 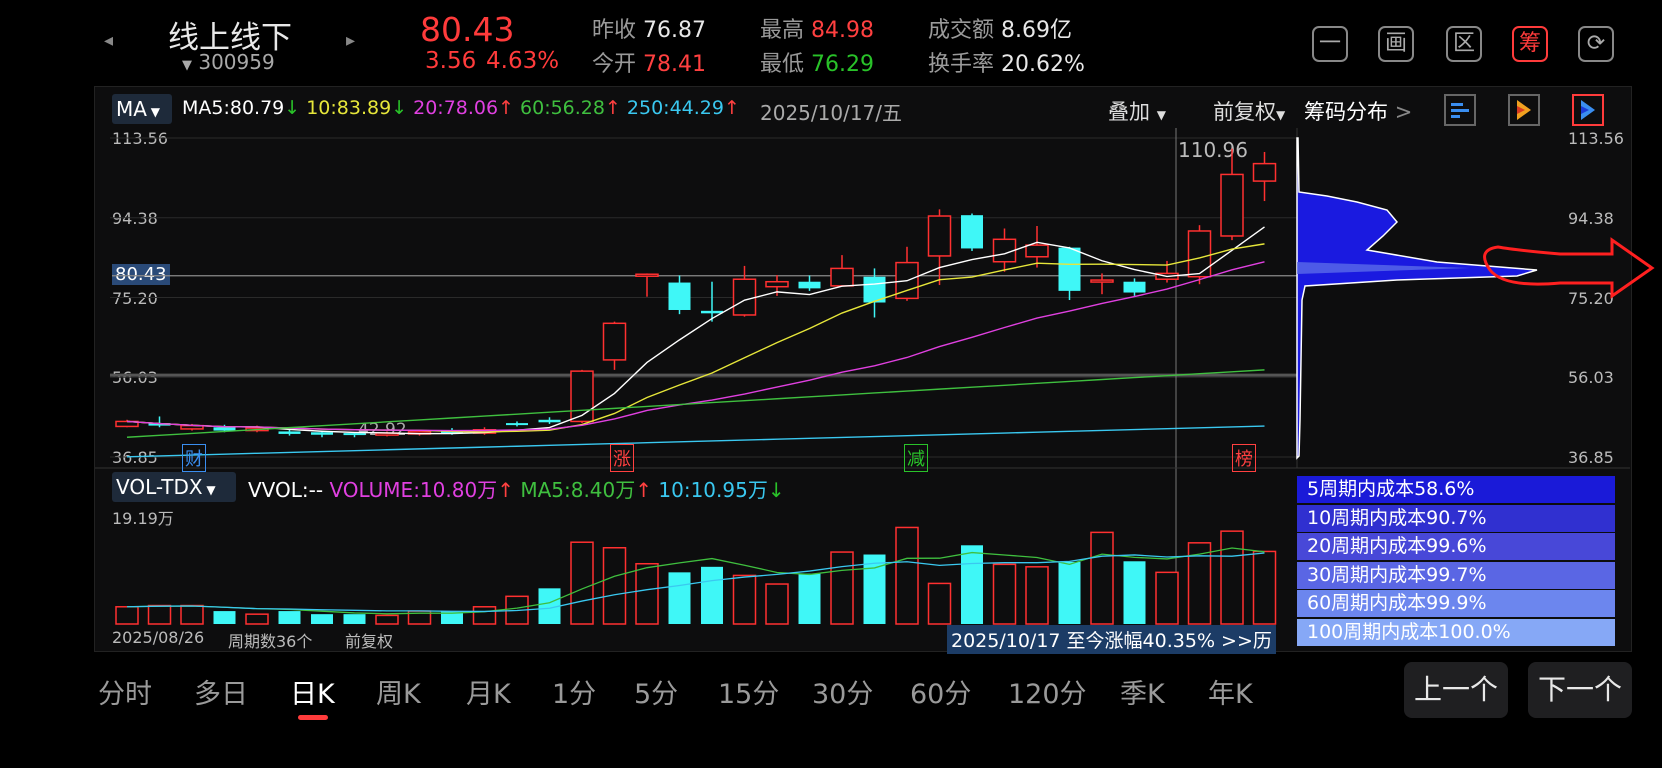 I want to click on marker-limit-up: 涨, so click(x=622, y=458).